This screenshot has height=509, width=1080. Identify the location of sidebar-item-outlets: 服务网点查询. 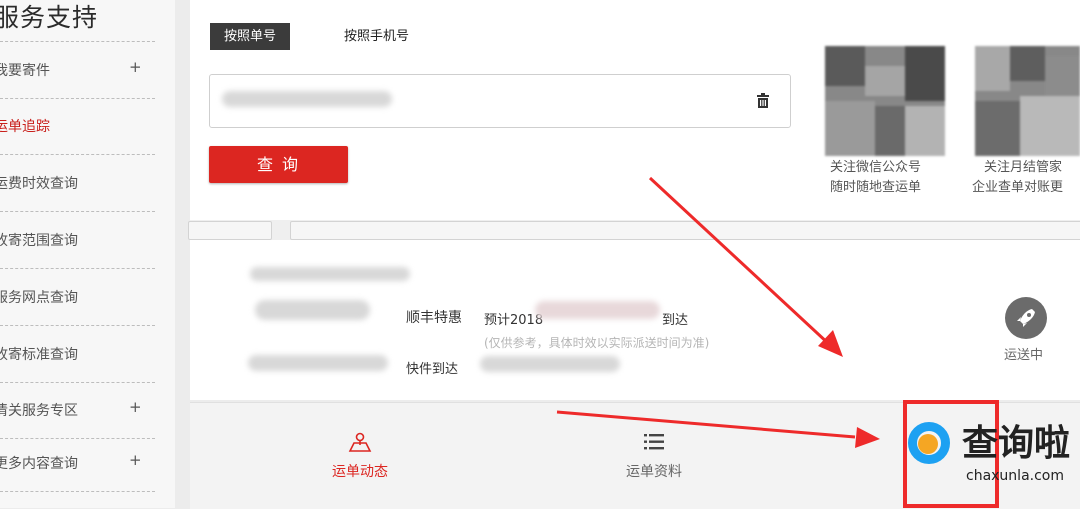
(77, 297).